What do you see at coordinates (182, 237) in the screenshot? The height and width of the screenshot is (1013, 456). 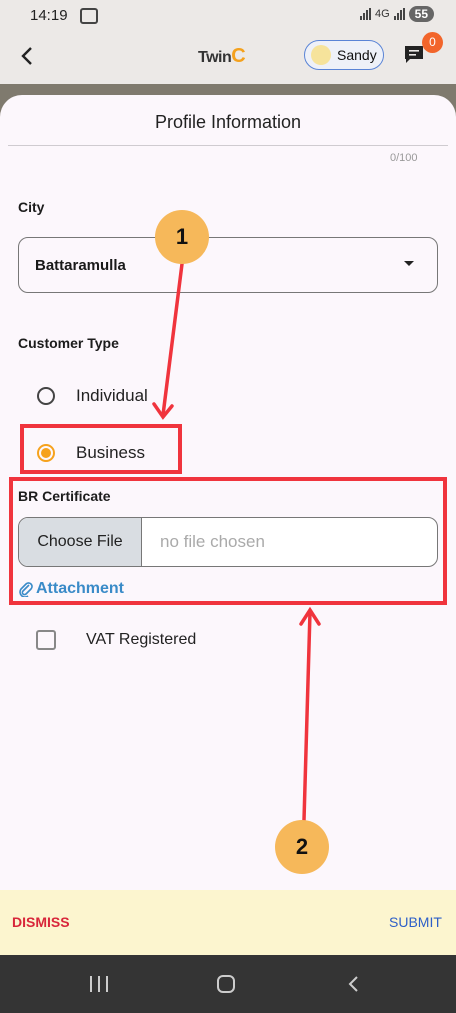 I see `annotation-marker-1: 1` at bounding box center [182, 237].